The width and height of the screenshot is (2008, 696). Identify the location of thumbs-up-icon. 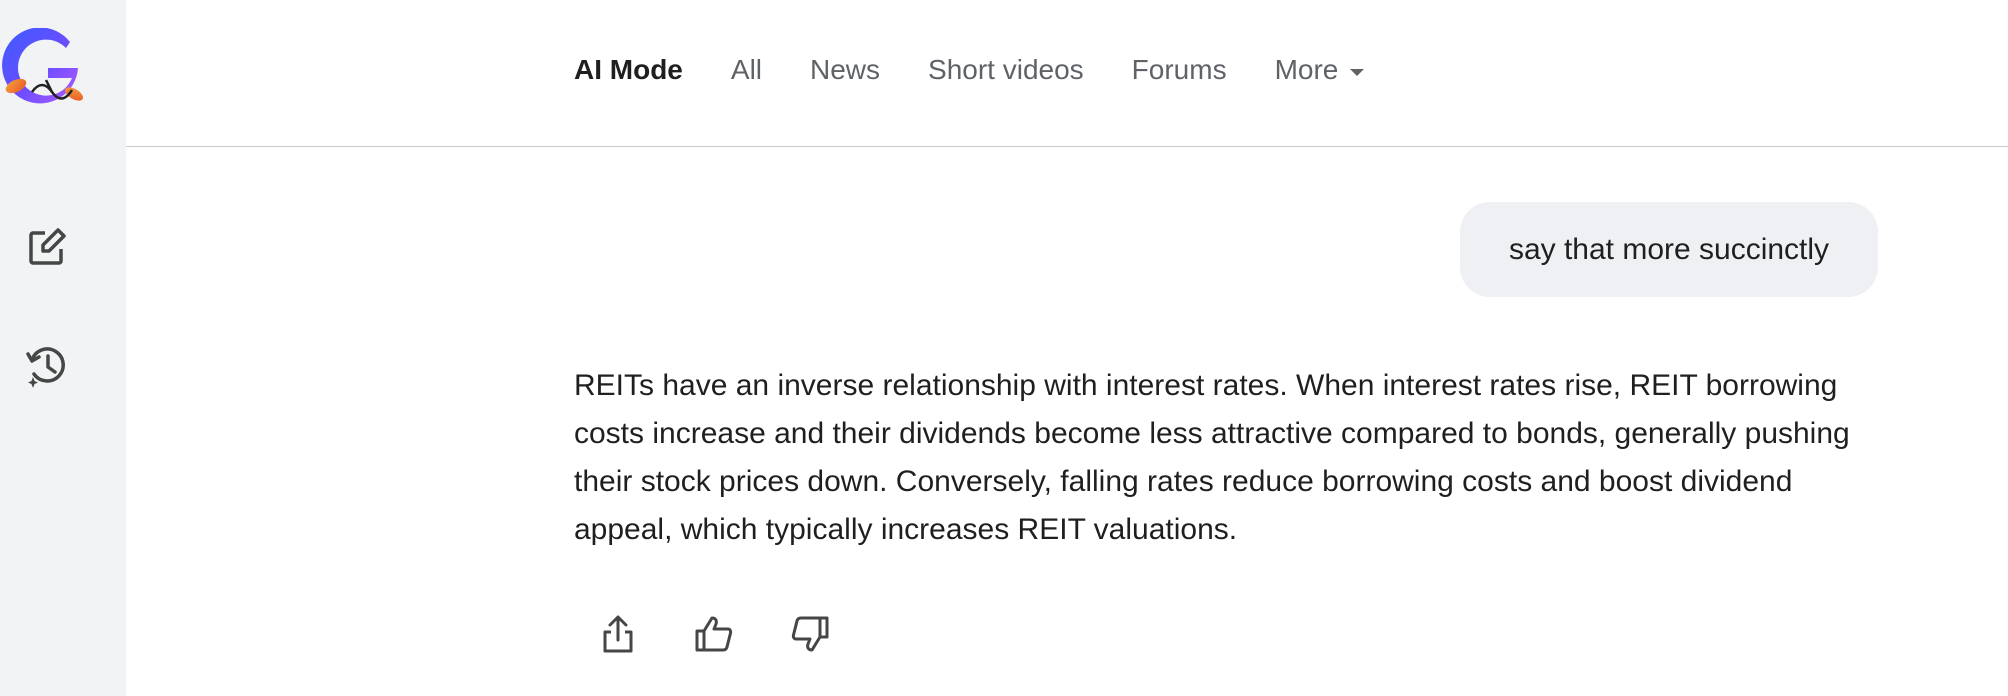
(714, 634).